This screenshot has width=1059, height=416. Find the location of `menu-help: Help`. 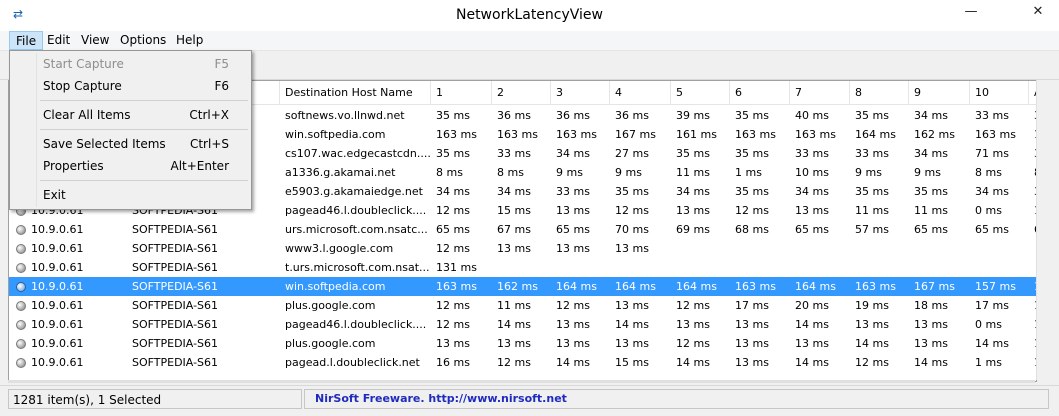

menu-help: Help is located at coordinates (189, 40).